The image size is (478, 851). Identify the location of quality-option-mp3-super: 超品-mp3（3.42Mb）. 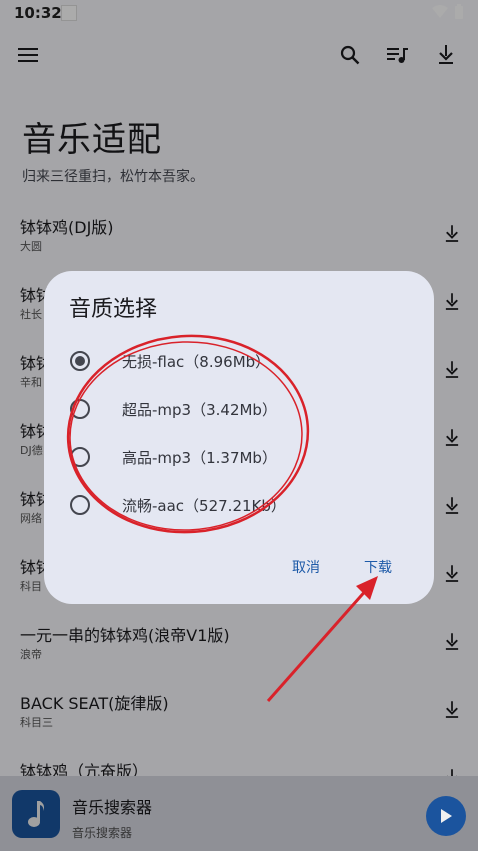
(236, 409).